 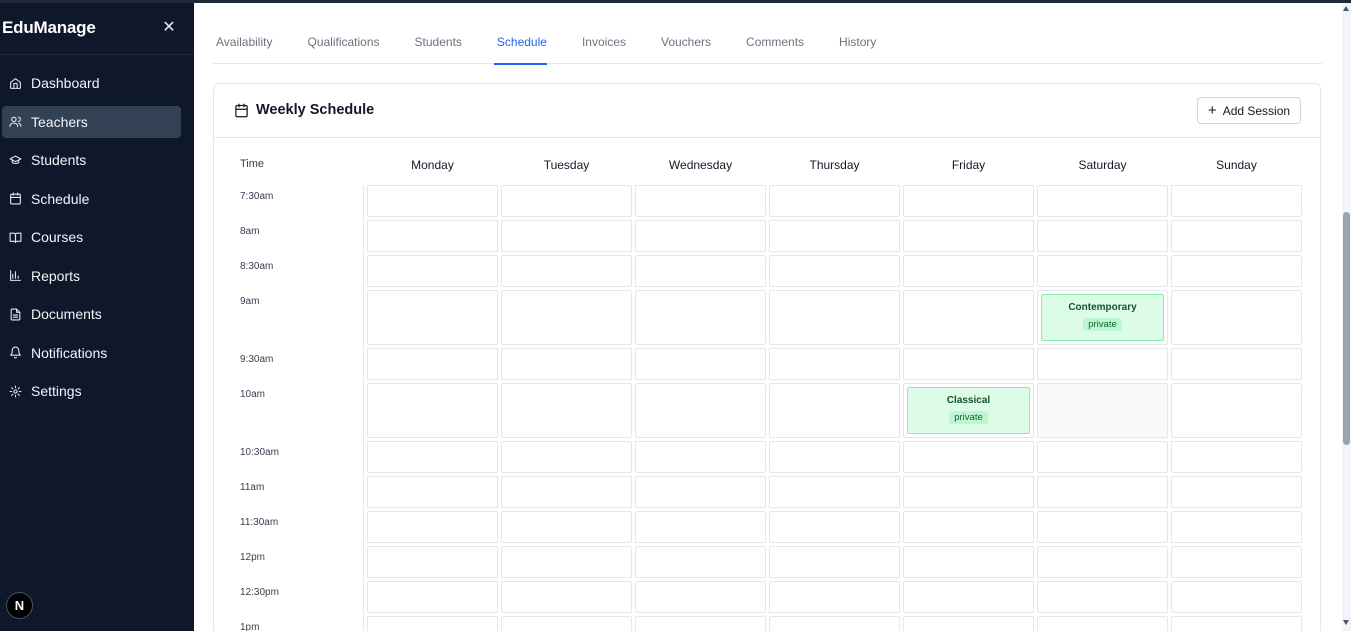 I want to click on add-session-button: + Add Session, so click(x=1249, y=110).